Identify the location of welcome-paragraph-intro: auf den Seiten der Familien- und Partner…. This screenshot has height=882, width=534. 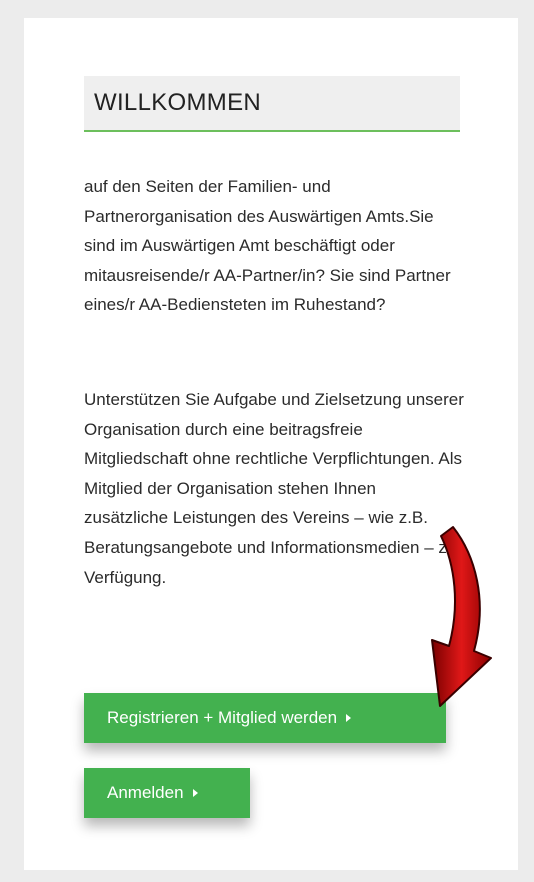
(267, 246).